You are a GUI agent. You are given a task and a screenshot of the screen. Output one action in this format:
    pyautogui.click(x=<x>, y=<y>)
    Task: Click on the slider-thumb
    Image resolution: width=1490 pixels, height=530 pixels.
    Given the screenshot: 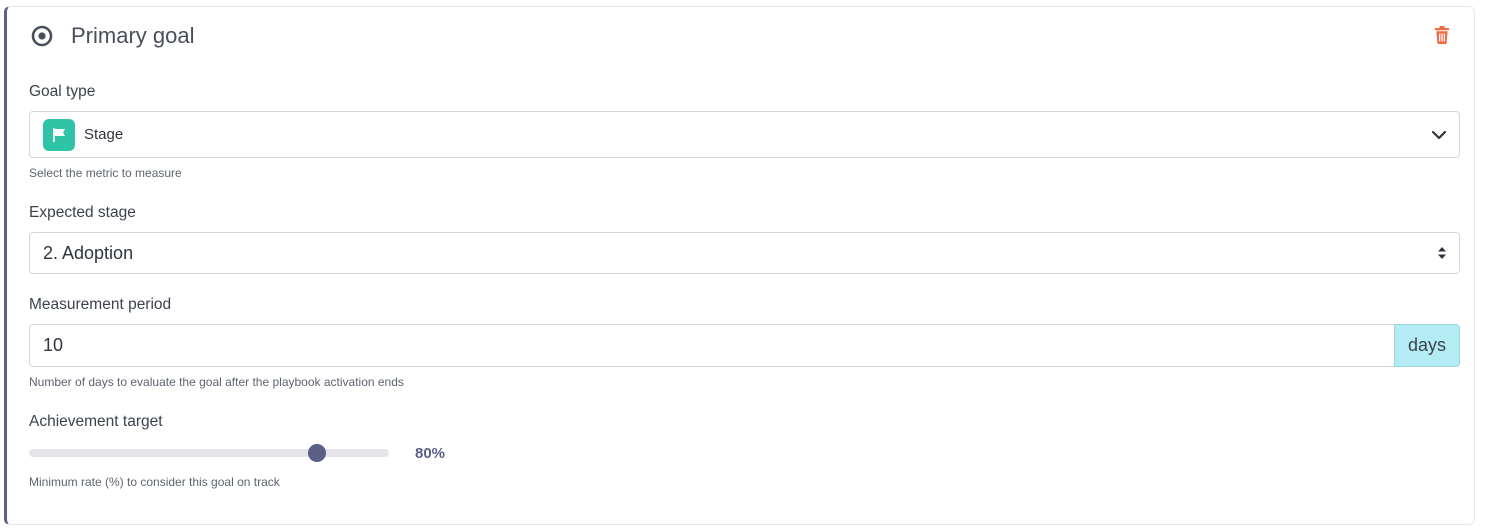 What is the action you would take?
    pyautogui.click(x=317, y=453)
    